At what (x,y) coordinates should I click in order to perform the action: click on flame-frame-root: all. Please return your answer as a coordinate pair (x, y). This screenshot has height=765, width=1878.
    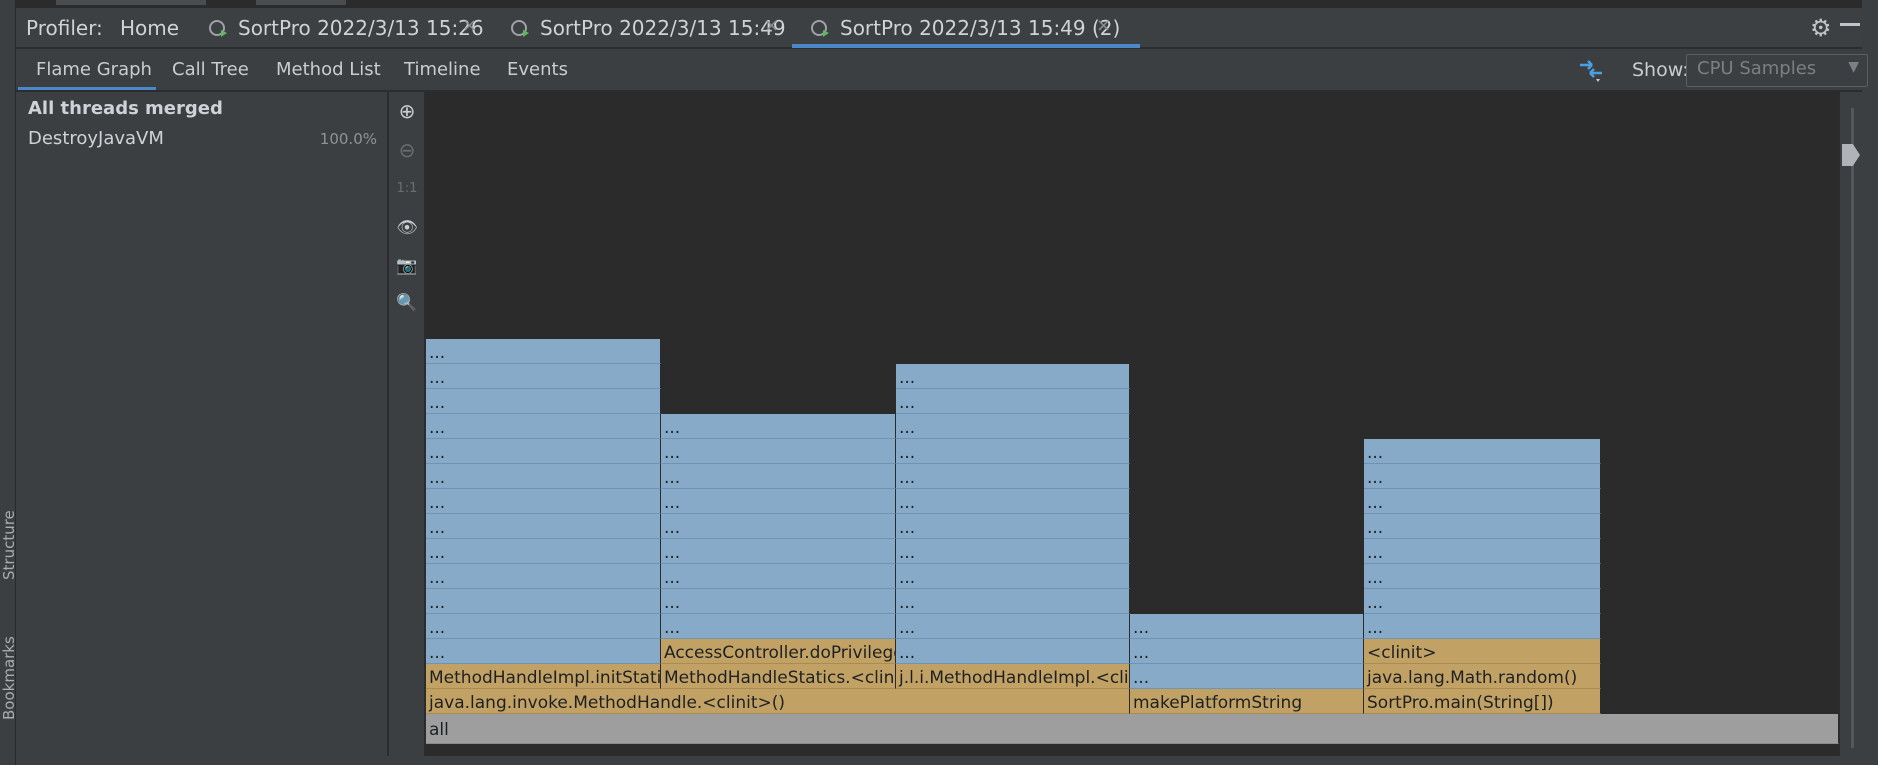
    Looking at the image, I should click on (1132, 729).